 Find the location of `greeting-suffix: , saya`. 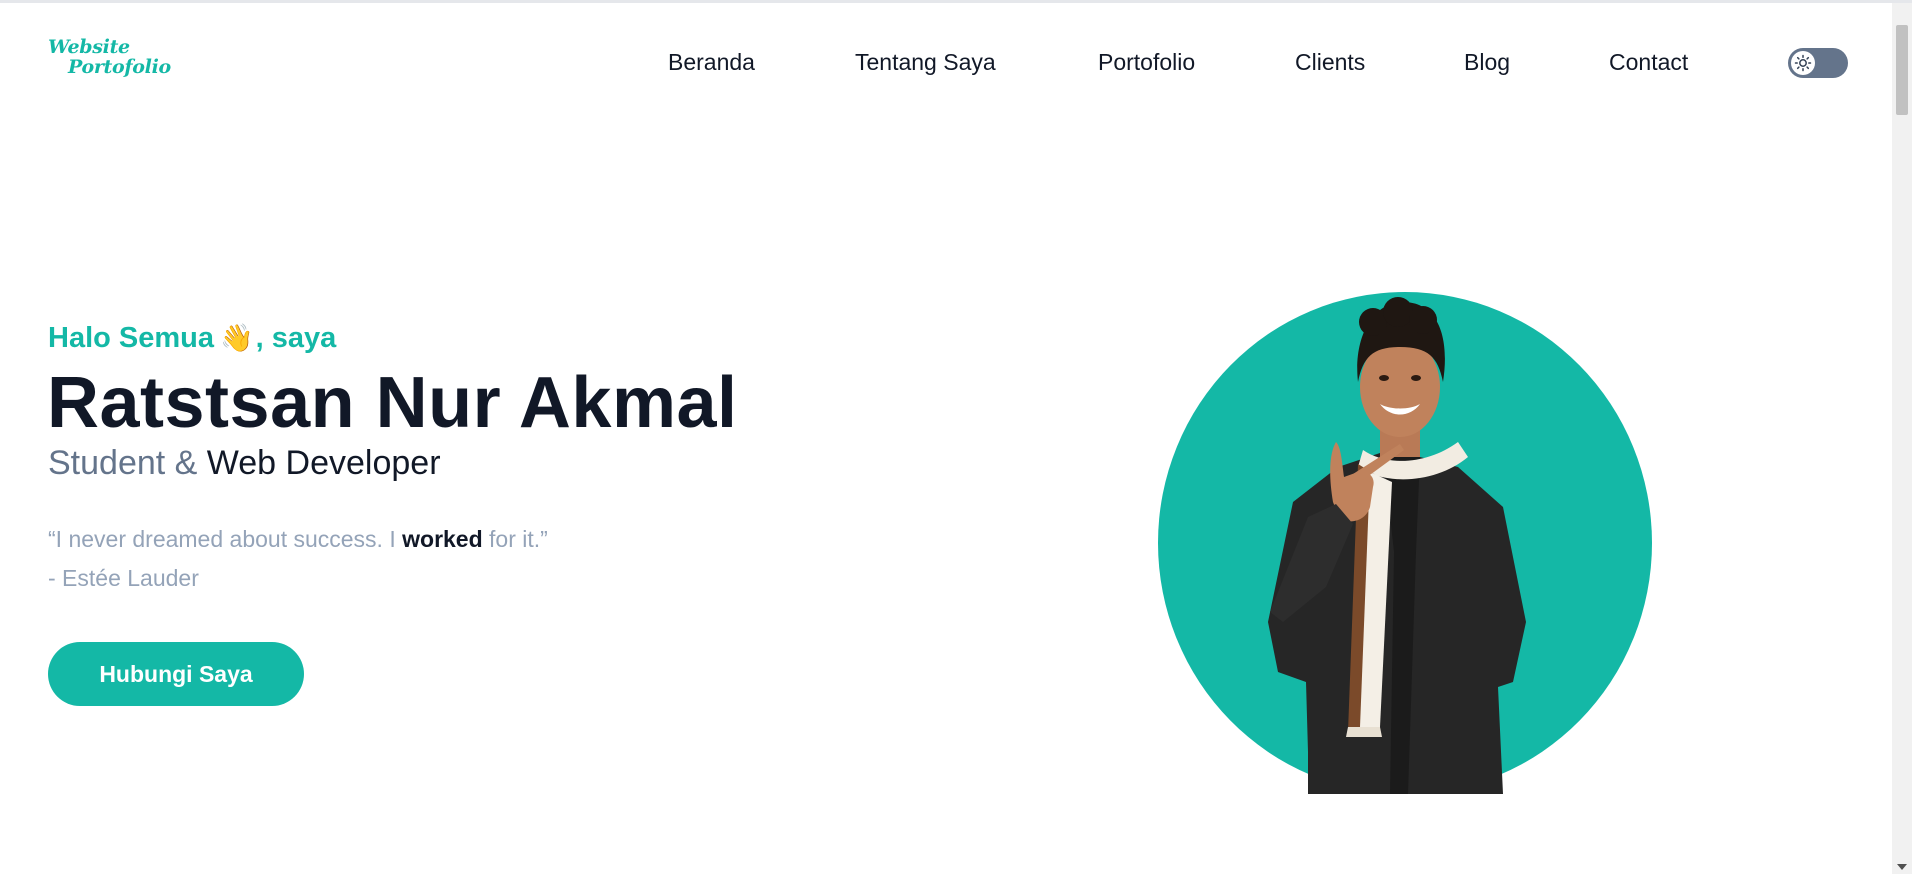

greeting-suffix: , saya is located at coordinates (296, 338).